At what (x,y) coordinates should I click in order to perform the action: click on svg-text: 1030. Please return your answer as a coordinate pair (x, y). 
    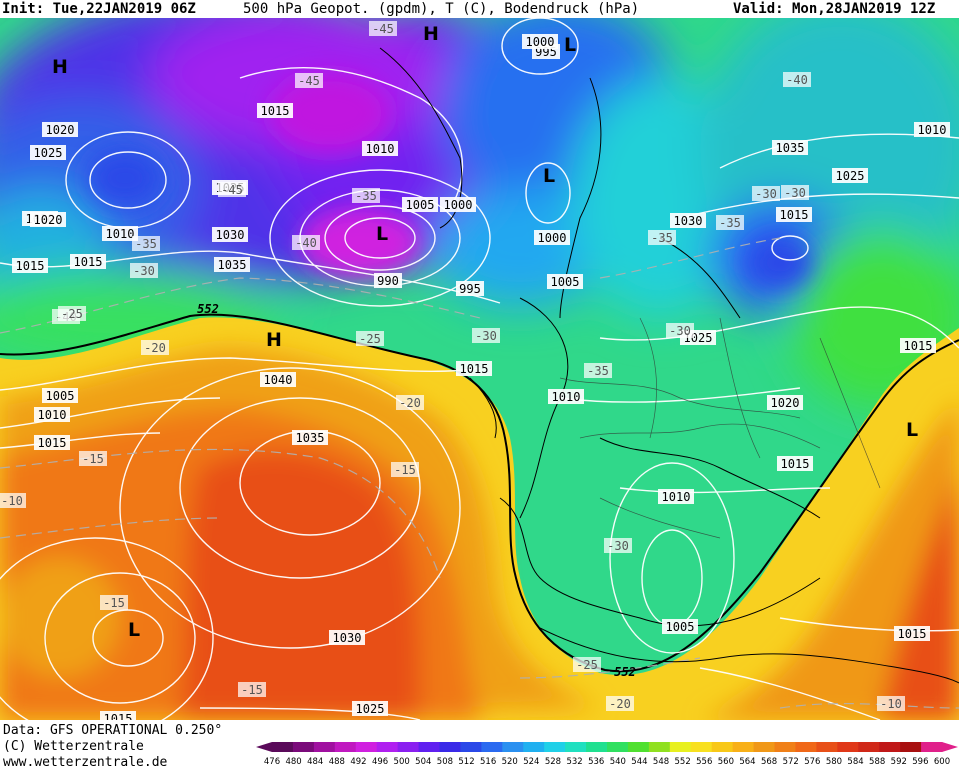
    Looking at the image, I should click on (688, 221).